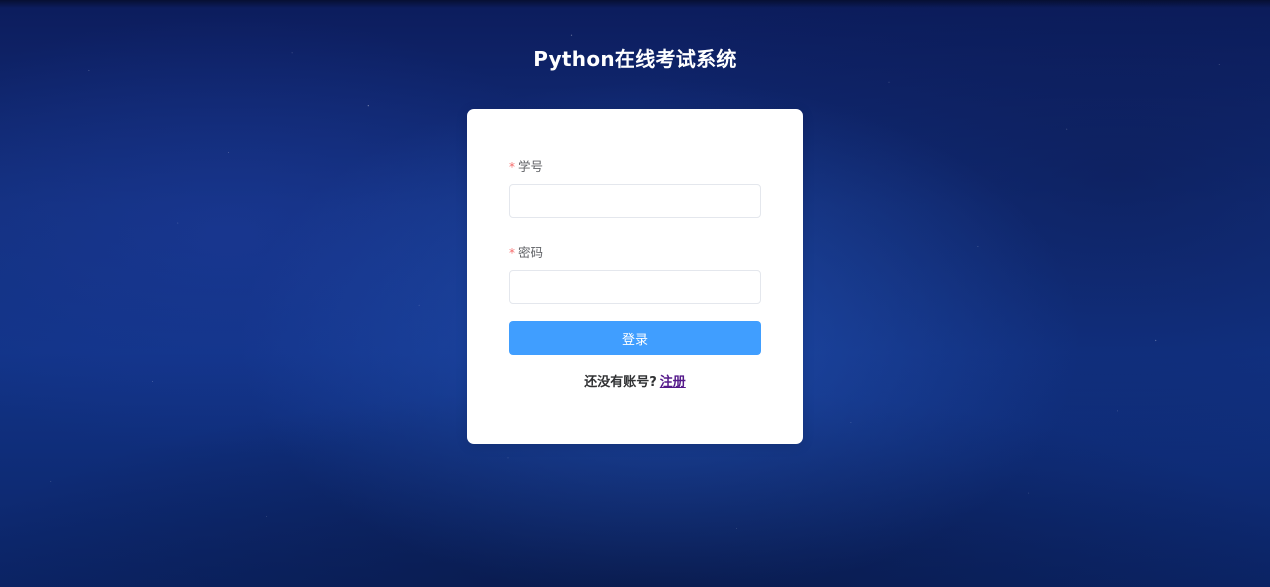 This screenshot has width=1270, height=587. I want to click on page-title: Python在线考试系统, so click(635, 59).